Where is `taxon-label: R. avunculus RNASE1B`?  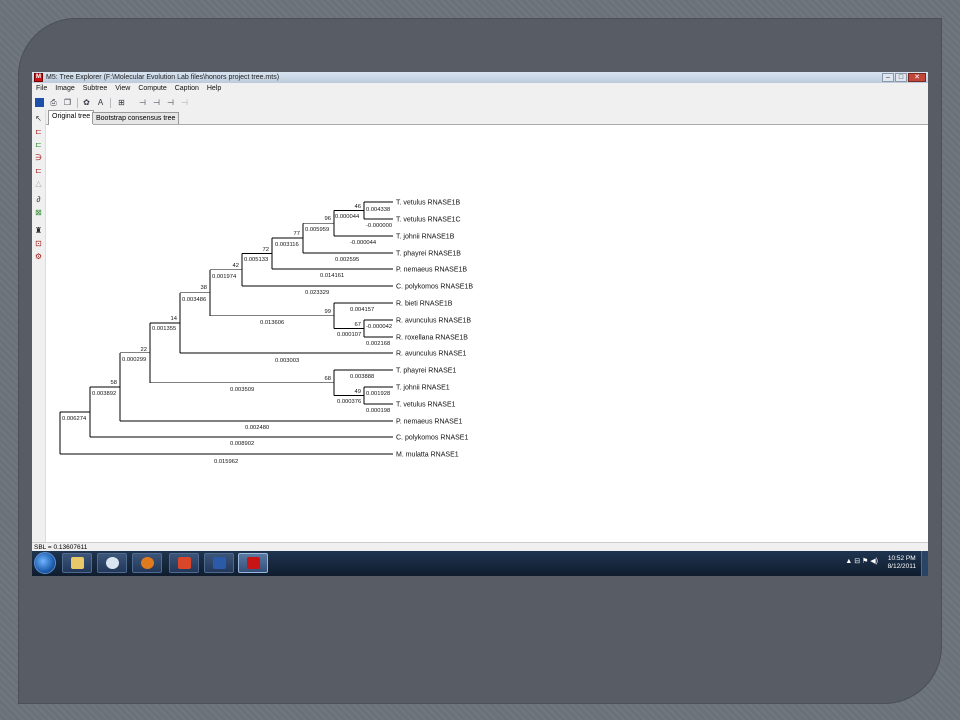 taxon-label: R. avunculus RNASE1B is located at coordinates (433, 321).